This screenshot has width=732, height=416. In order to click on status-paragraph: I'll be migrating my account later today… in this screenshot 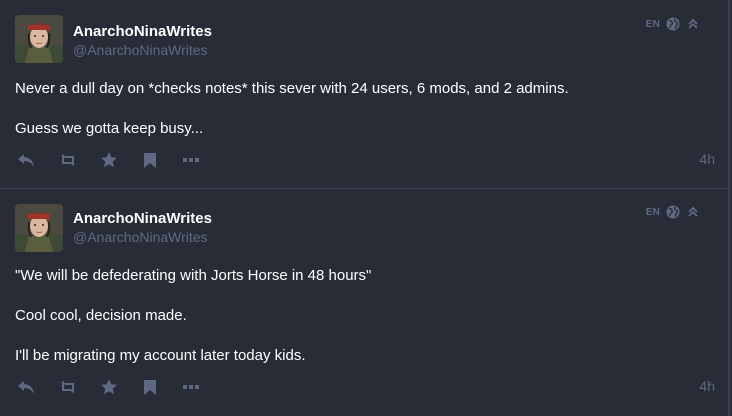, I will do `click(160, 355)`.